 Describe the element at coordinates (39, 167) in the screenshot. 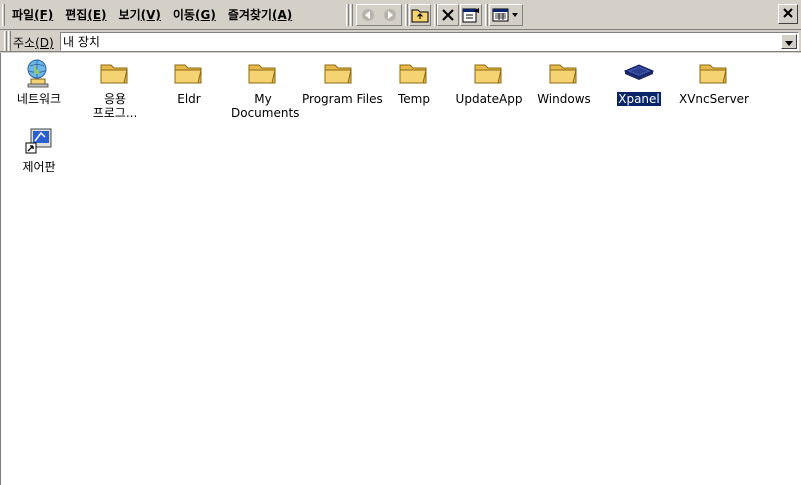

I see `list-item-label: 제어판` at that location.